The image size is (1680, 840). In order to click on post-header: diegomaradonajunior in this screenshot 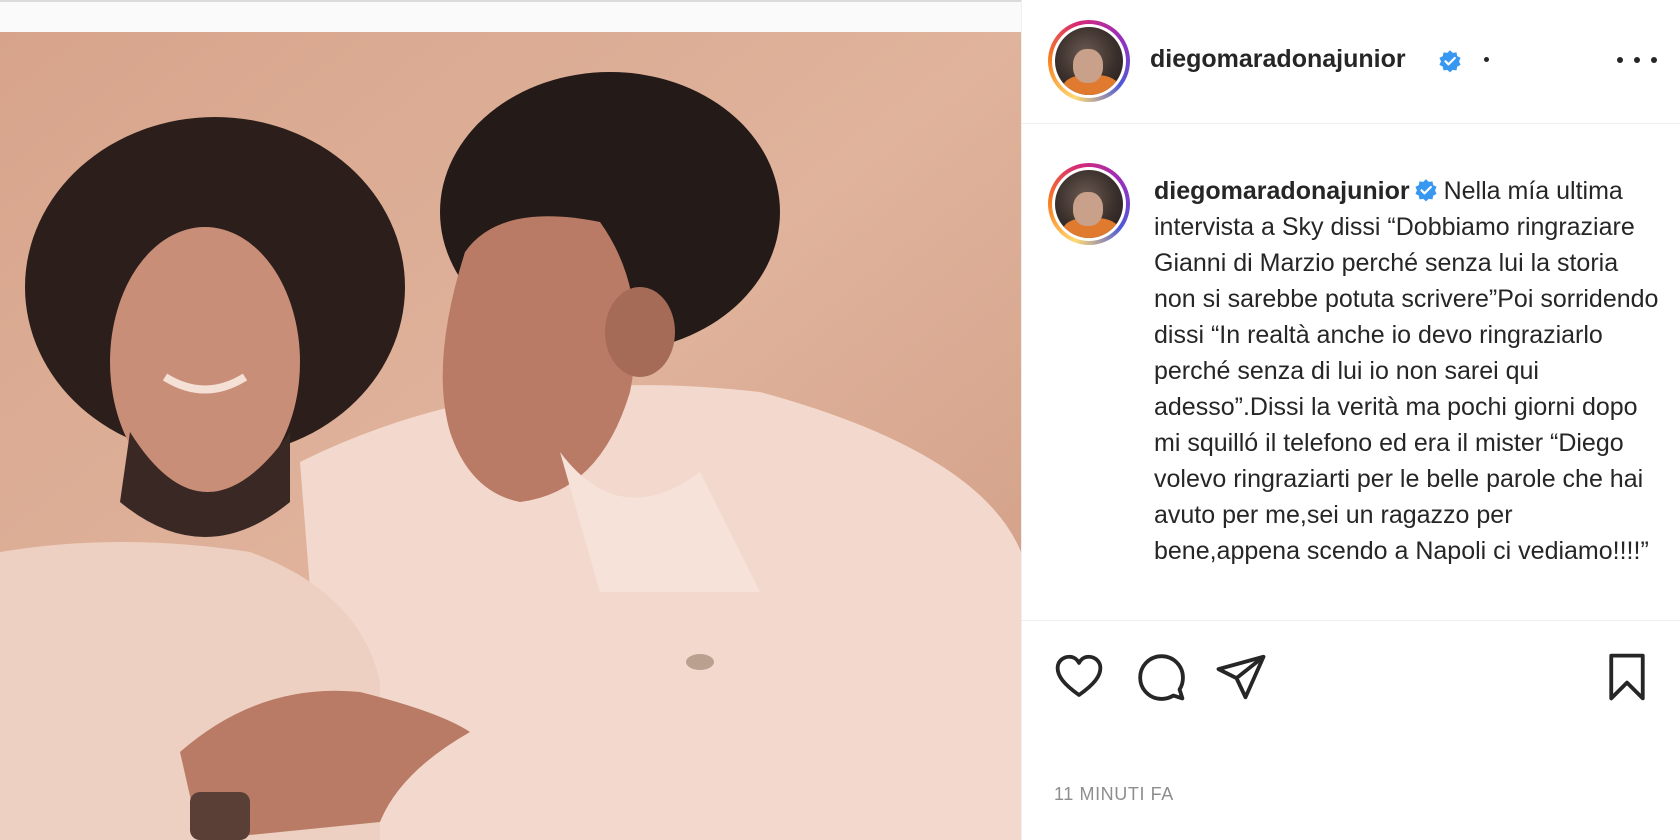, I will do `click(1351, 62)`.